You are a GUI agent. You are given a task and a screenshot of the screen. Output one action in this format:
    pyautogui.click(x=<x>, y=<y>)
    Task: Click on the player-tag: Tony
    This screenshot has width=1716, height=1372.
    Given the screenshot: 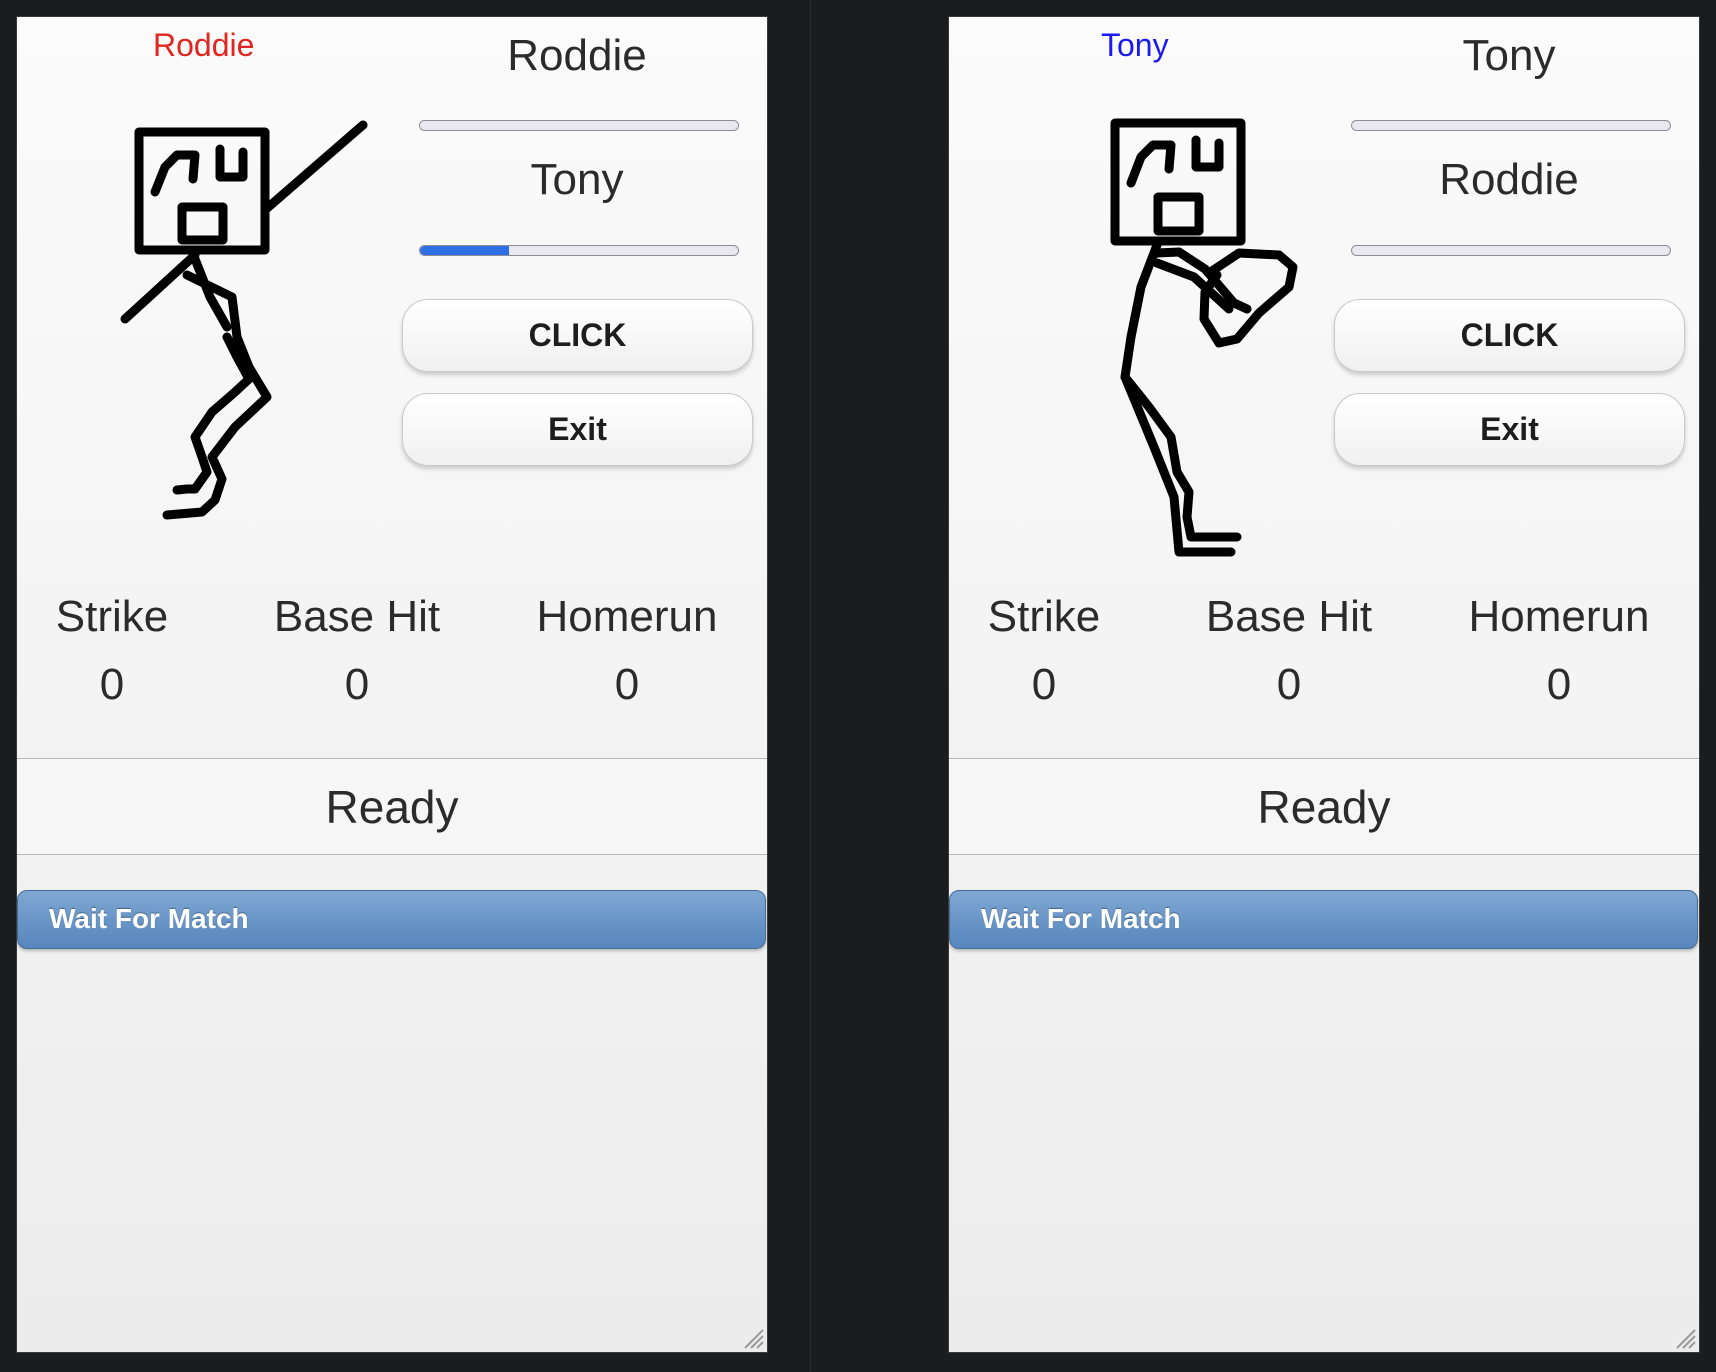 What is the action you would take?
    pyautogui.click(x=1135, y=45)
    